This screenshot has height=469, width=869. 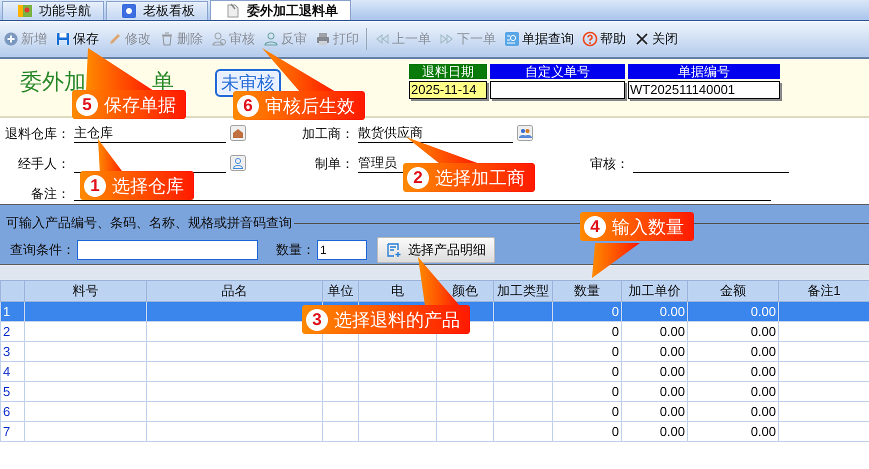 I want to click on row-number: 3, so click(x=12, y=352).